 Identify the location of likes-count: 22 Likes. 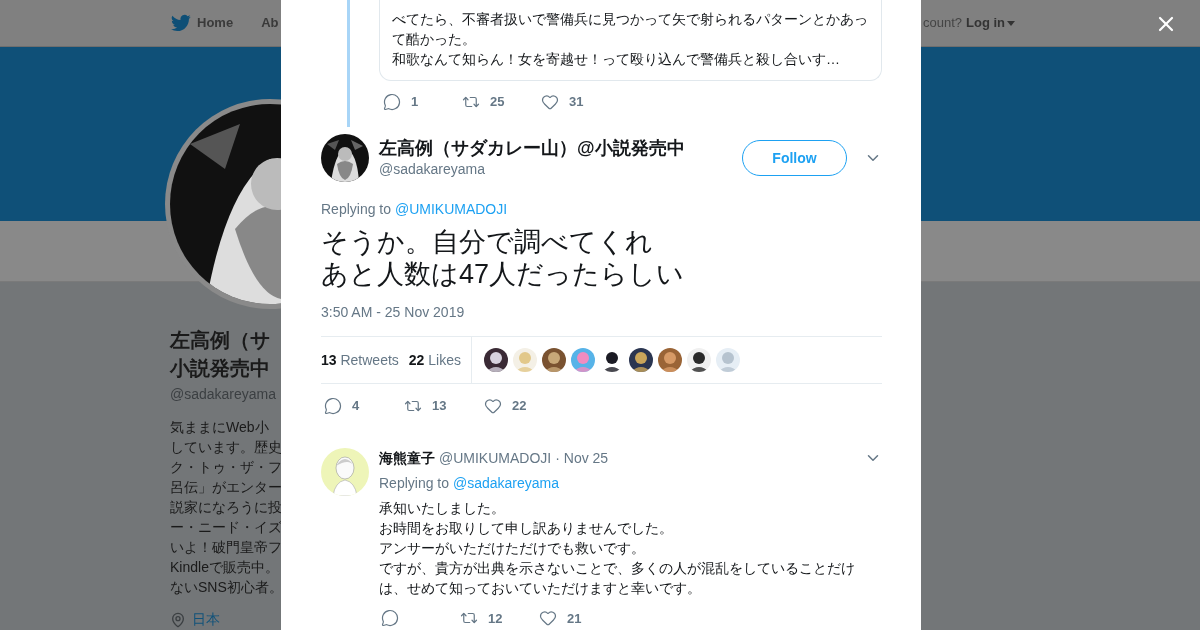
(434, 360).